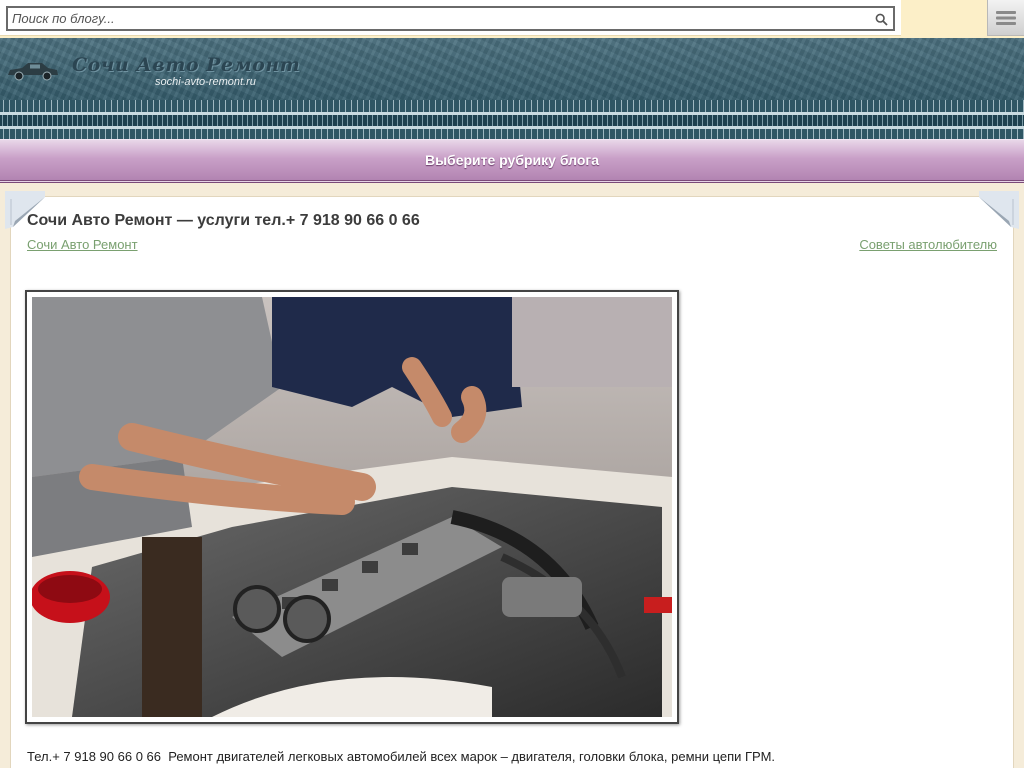 The width and height of the screenshot is (1024, 768). I want to click on hamburger-menu-icon, so click(1006, 17).